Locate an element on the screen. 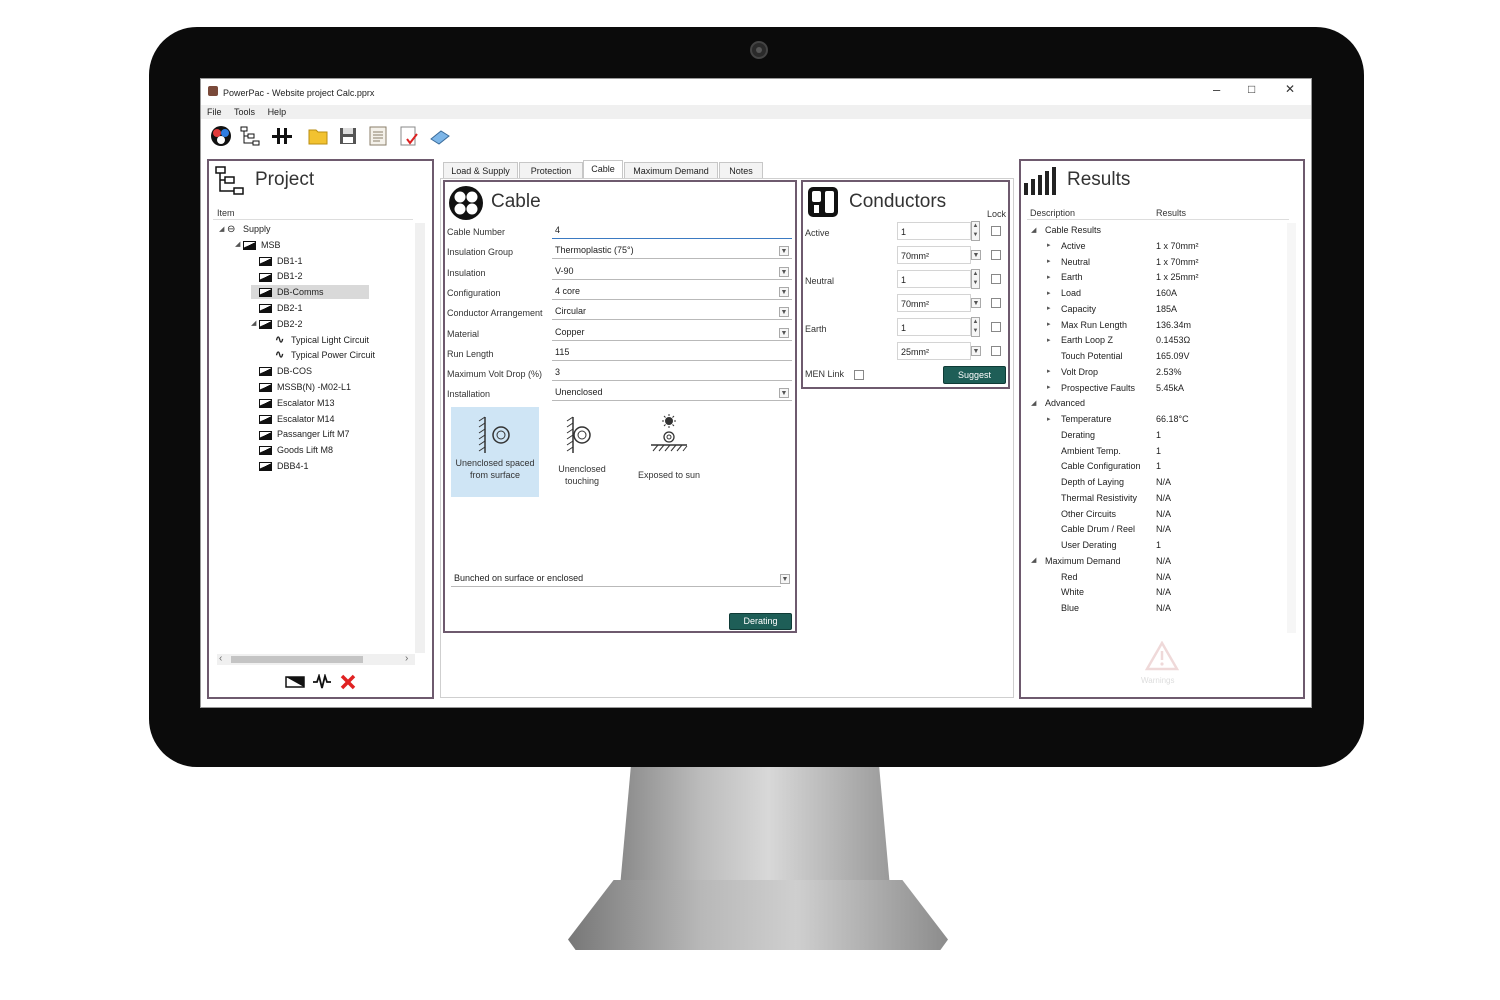  result-row: ▸ Volt Drop is located at coordinates (1072, 372).